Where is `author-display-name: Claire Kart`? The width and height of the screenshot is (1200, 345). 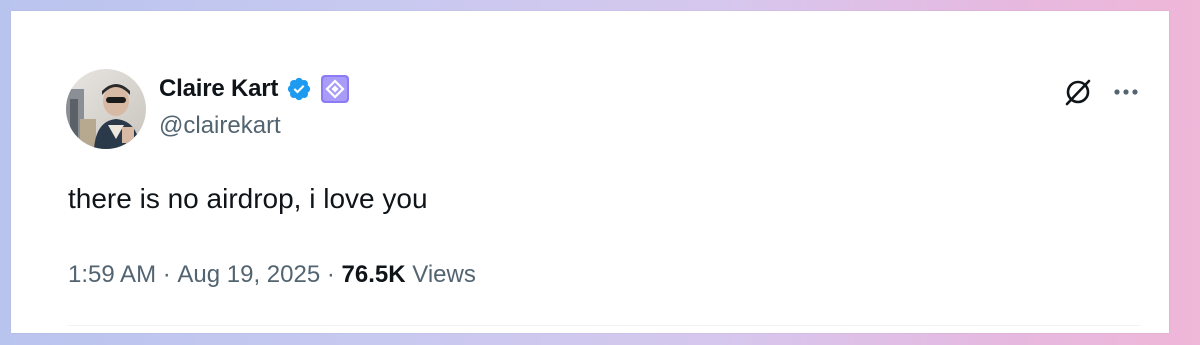 author-display-name: Claire Kart is located at coordinates (218, 89).